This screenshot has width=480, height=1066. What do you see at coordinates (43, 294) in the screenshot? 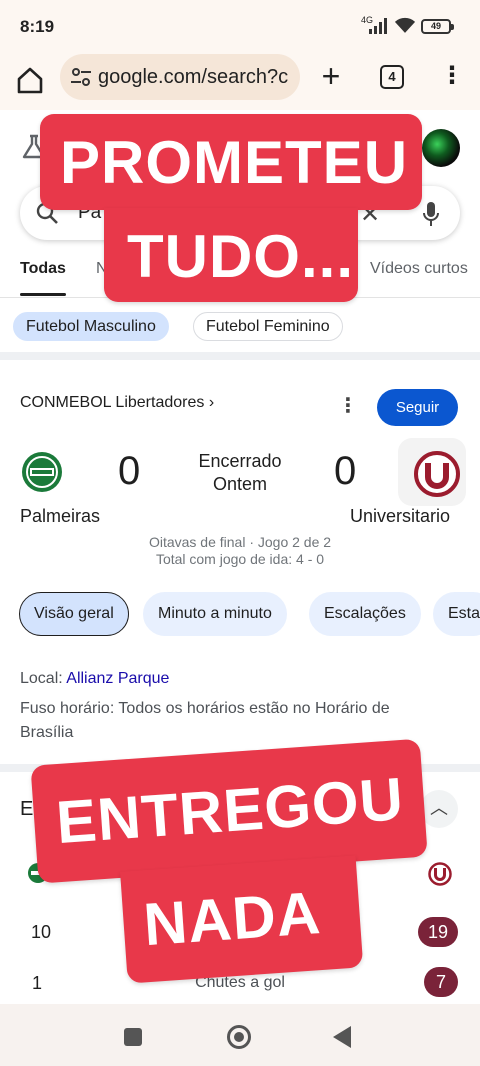
I see `active-tab-underline` at bounding box center [43, 294].